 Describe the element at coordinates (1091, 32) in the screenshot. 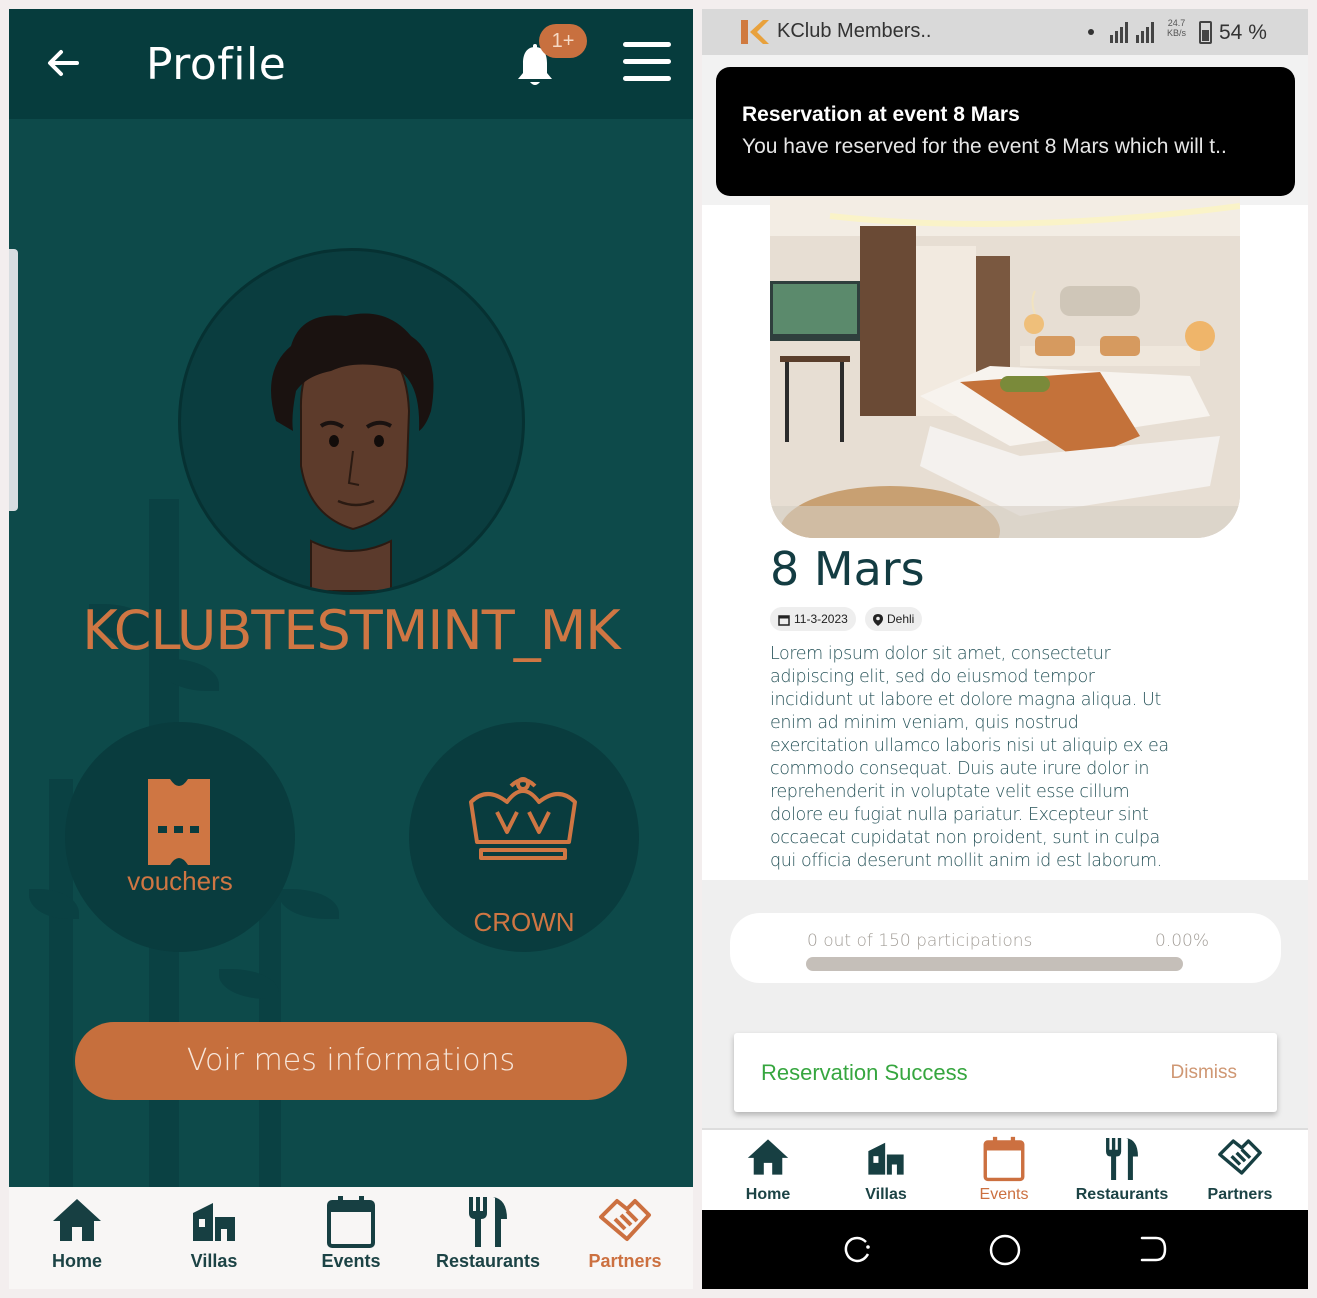

I see `status-dot` at that location.